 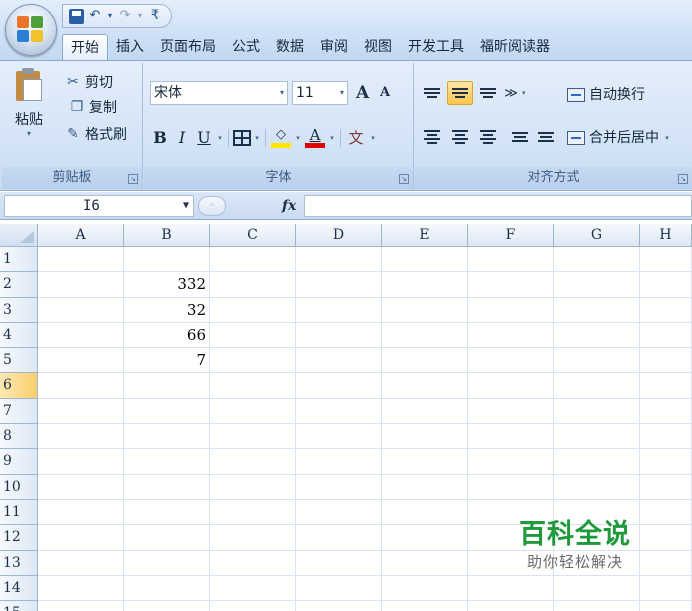 What do you see at coordinates (182, 138) in the screenshot?
I see `italic-button: I` at bounding box center [182, 138].